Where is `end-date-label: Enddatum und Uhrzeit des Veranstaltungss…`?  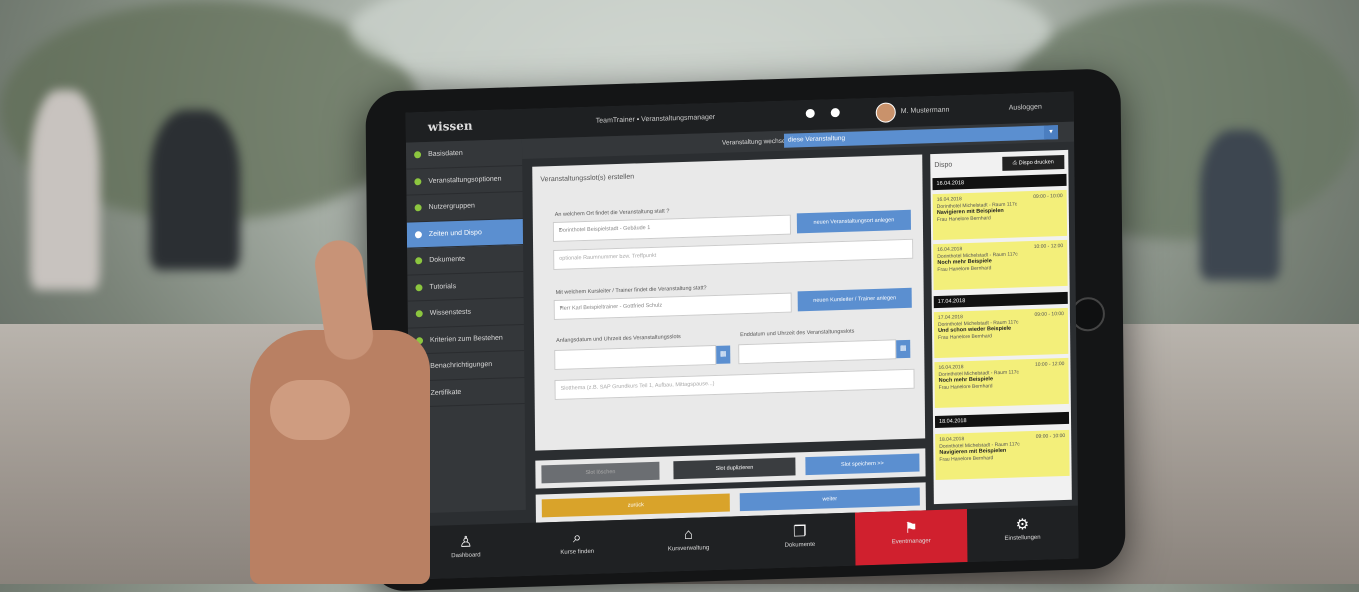
end-date-label: Enddatum und Uhrzeit des Veranstaltungss… is located at coordinates (797, 333).